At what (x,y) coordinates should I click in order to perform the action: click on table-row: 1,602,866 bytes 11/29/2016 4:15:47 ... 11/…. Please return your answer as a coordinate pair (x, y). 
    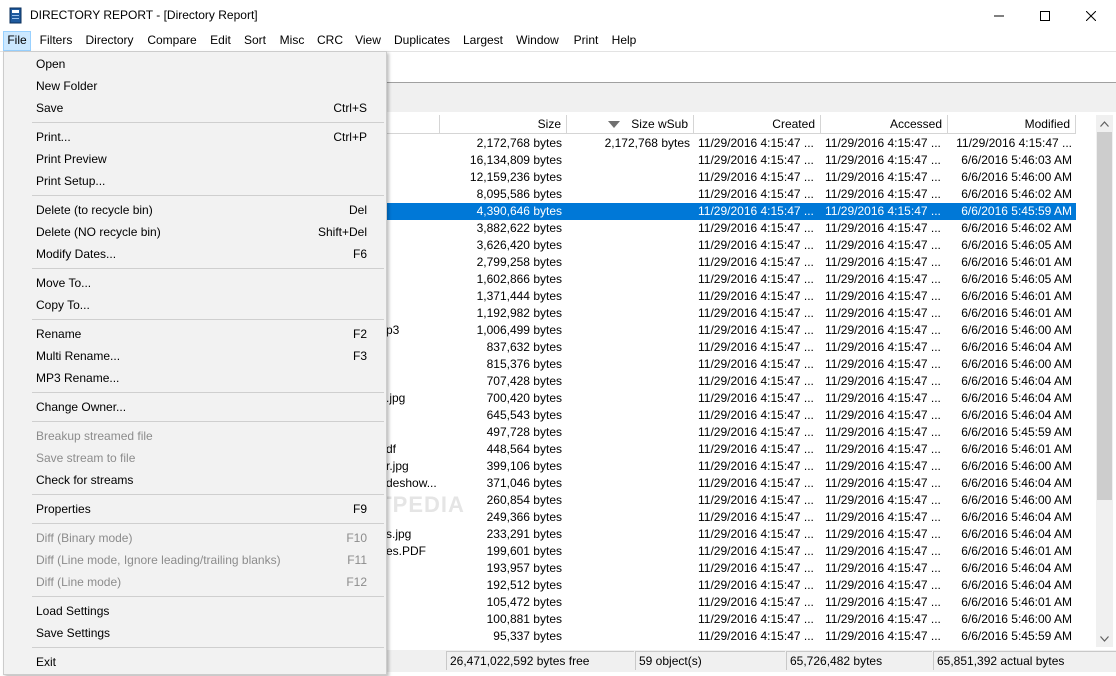
    Looking at the image, I should click on (731, 279).